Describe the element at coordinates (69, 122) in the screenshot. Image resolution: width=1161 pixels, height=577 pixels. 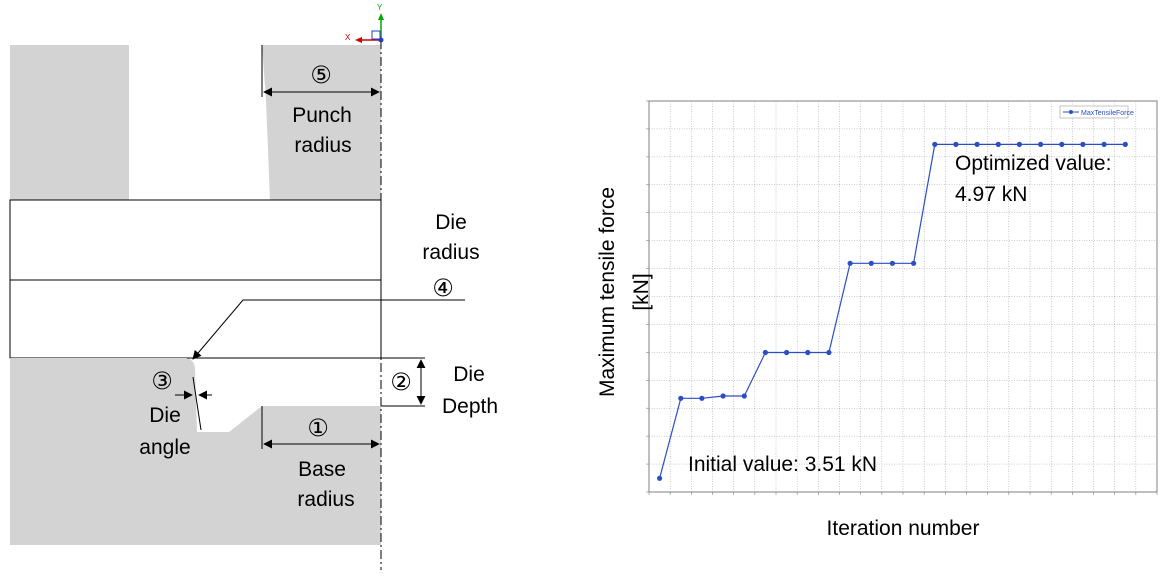
I see `punch-left-block` at that location.